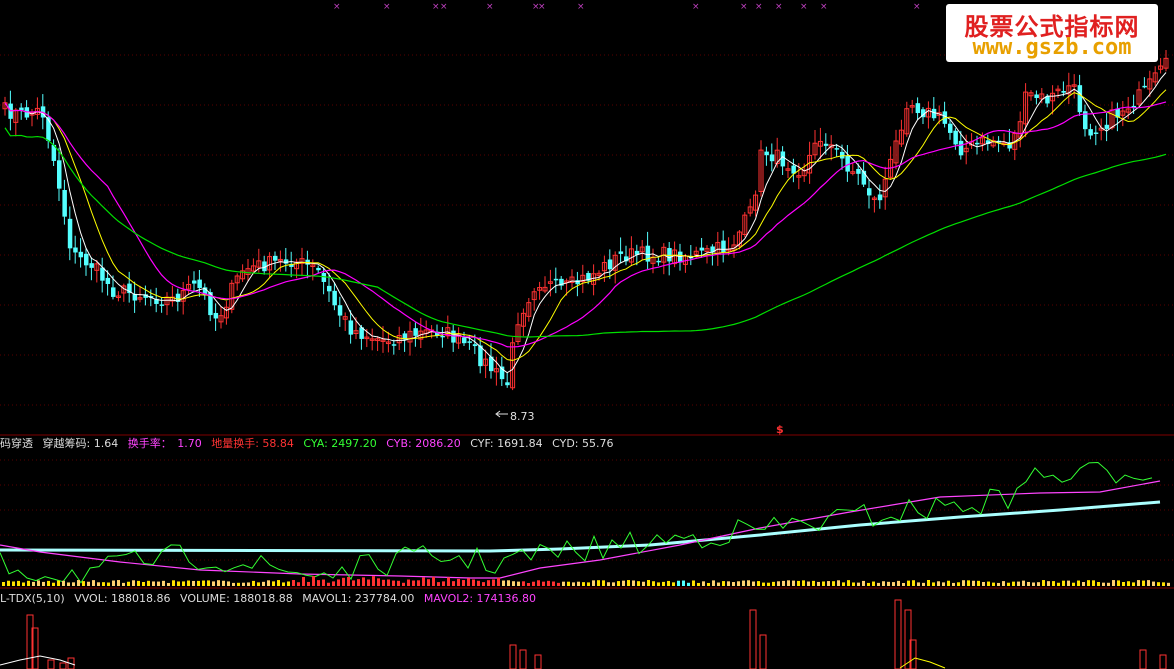  What do you see at coordinates (922, 663) in the screenshot?
I see `mavol2-line` at bounding box center [922, 663].